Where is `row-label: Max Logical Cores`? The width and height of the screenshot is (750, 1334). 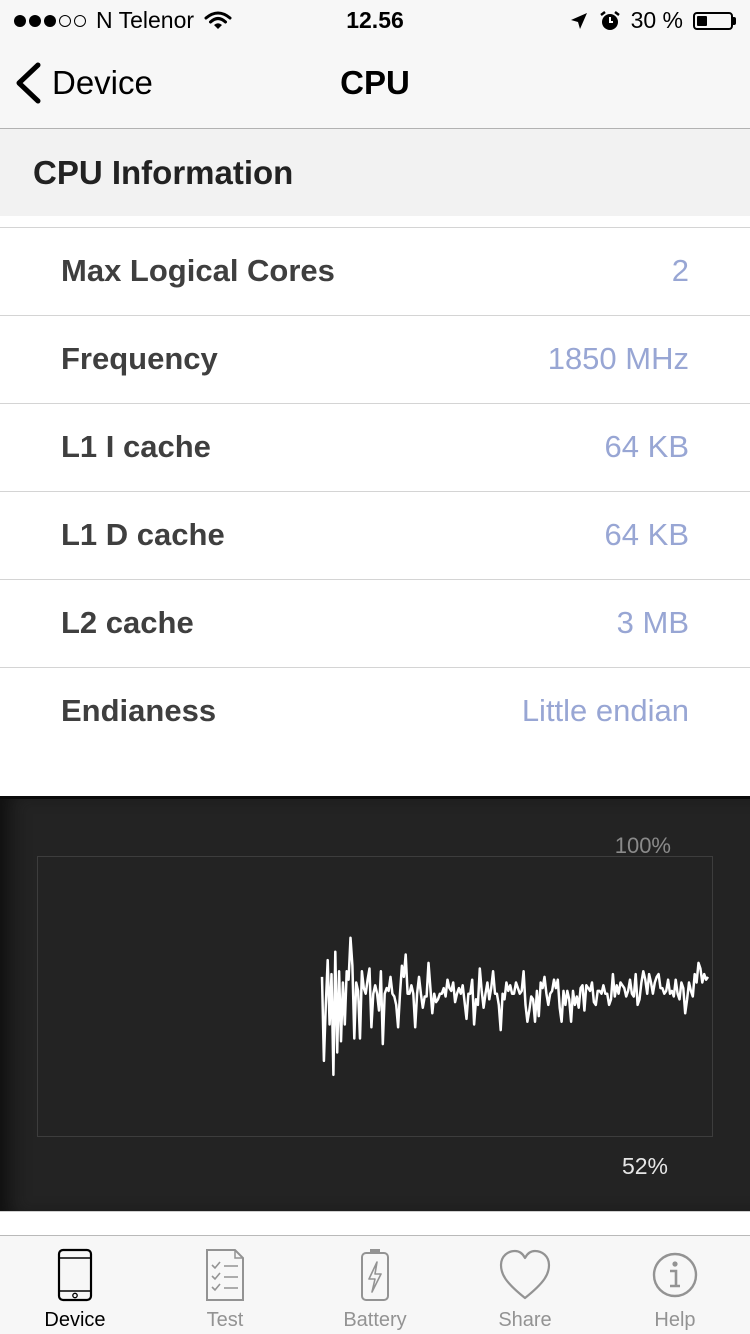
row-label: Max Logical Cores is located at coordinates (198, 270).